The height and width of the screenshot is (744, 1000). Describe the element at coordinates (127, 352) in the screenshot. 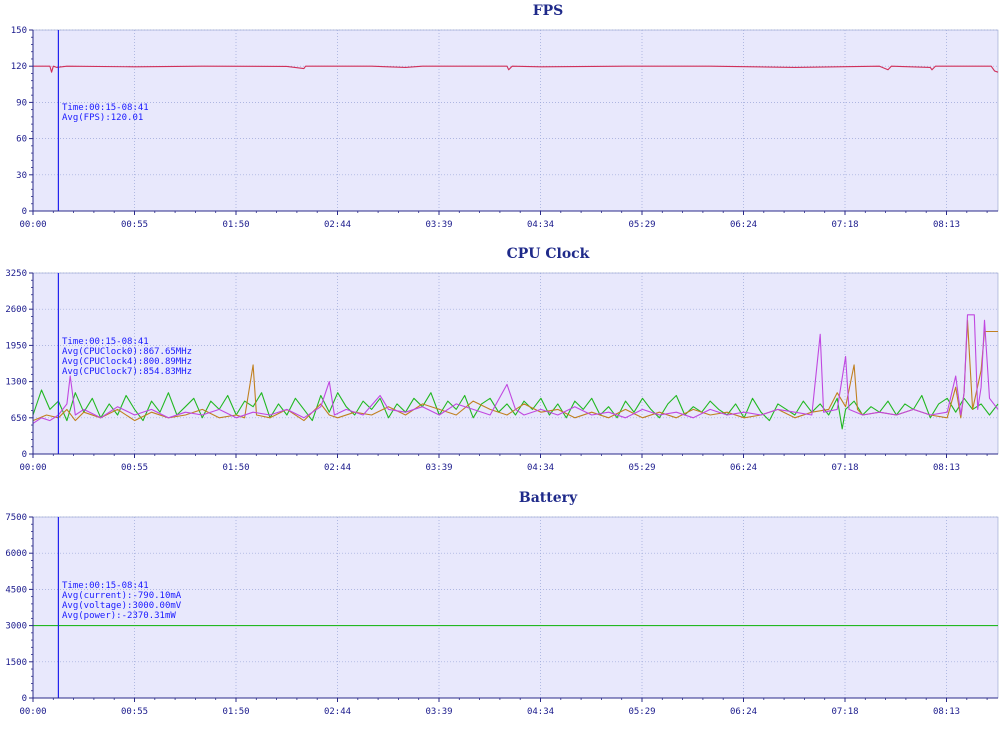

I see `info-avg-cpuclock0: Avg(CPUClock0):867.65MHz` at that location.